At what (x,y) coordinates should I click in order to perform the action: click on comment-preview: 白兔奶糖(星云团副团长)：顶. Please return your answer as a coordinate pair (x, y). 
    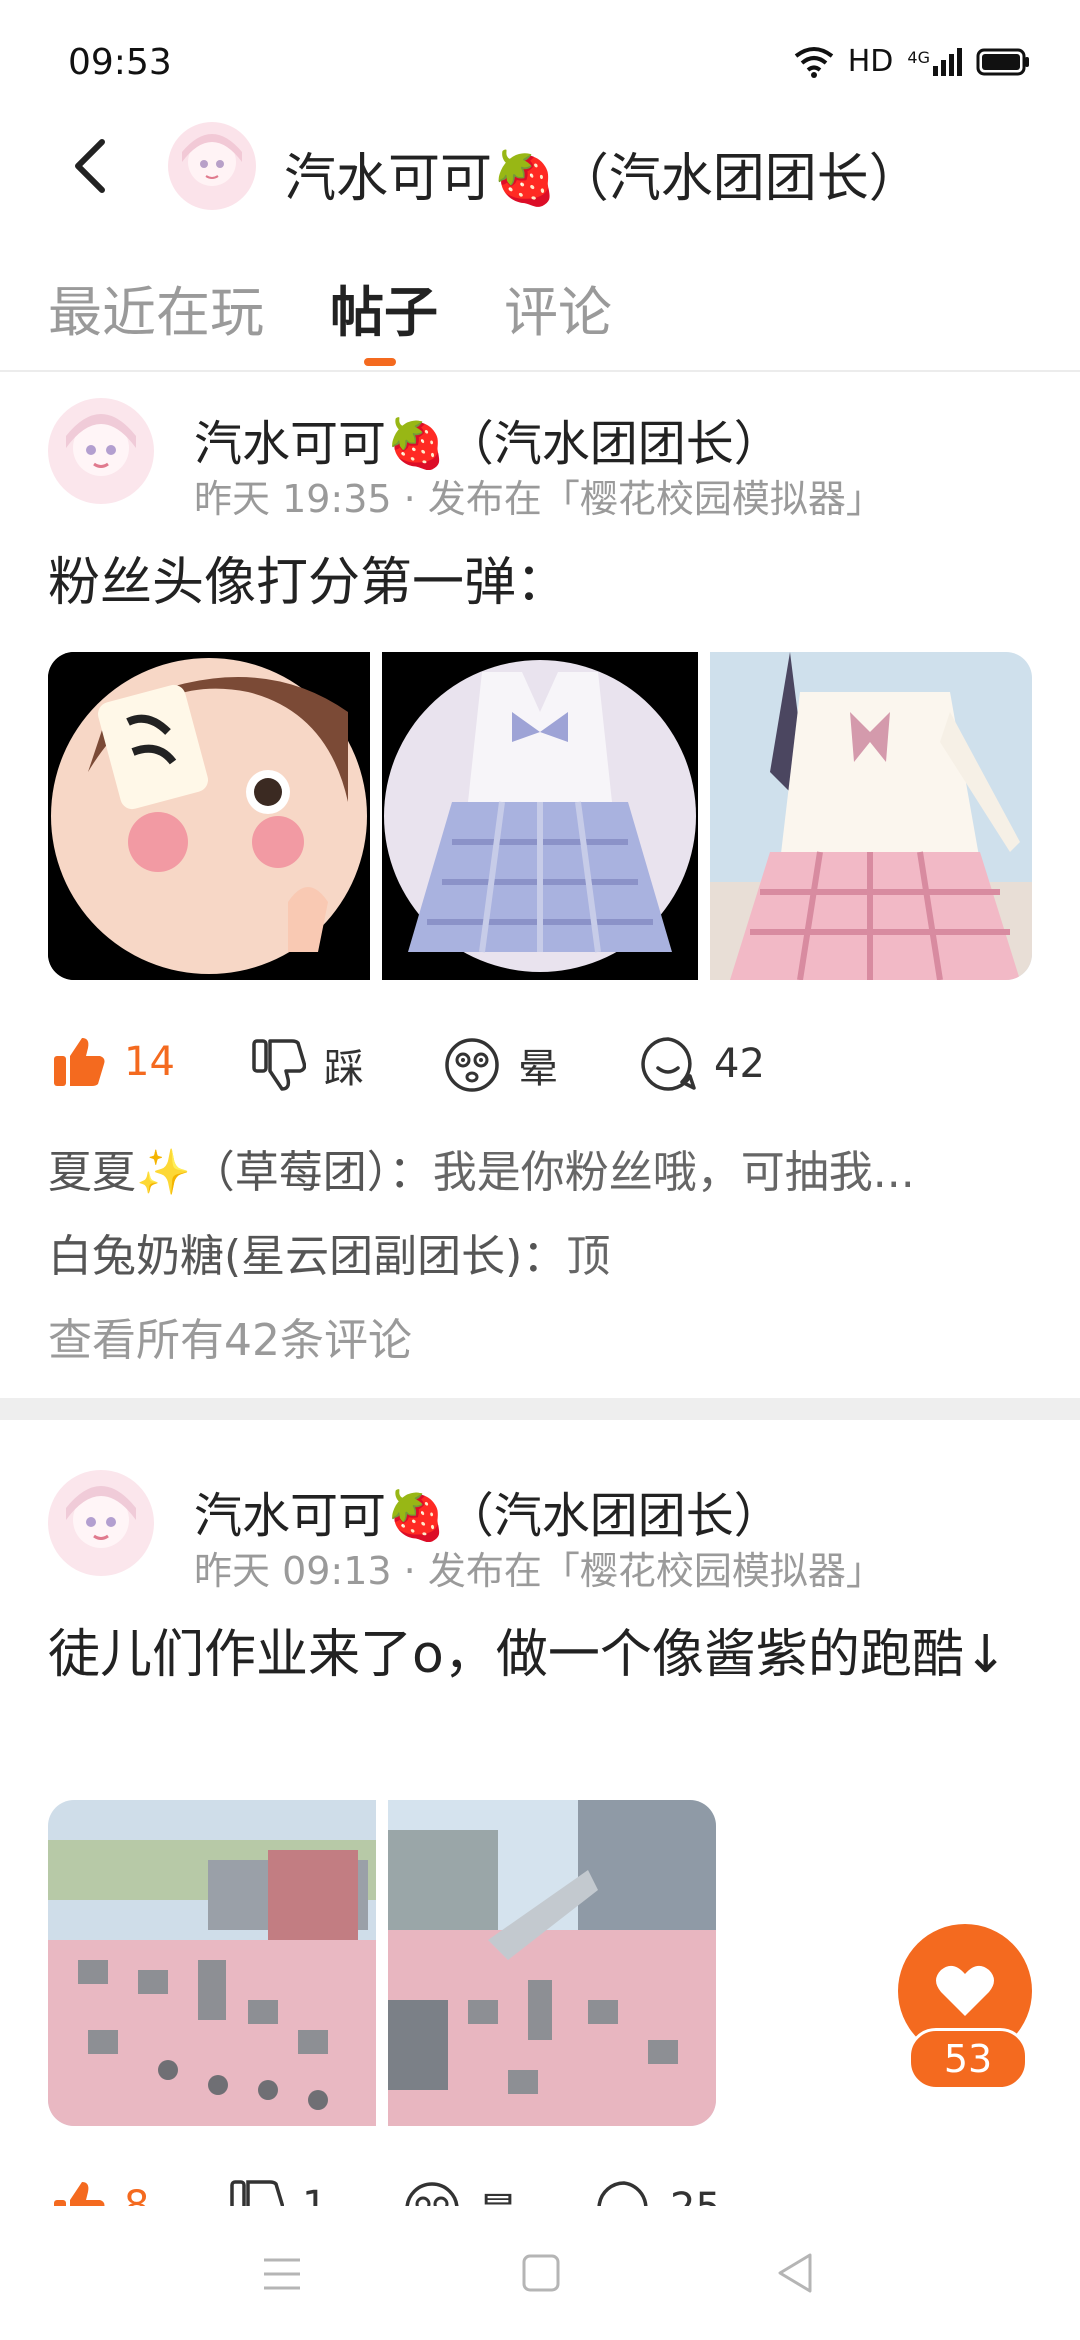
    Looking at the image, I should click on (538, 1252).